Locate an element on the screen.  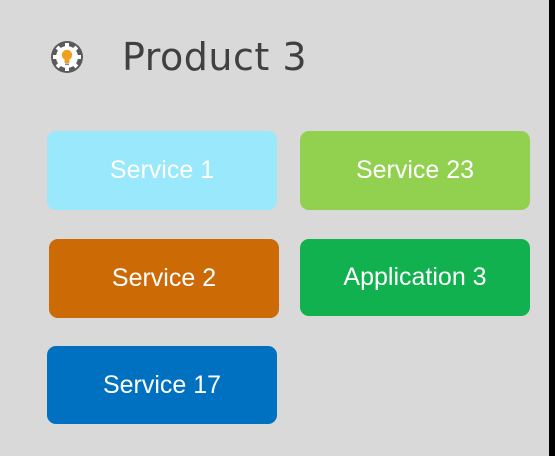
gear-bulb-icon is located at coordinates (67, 57).